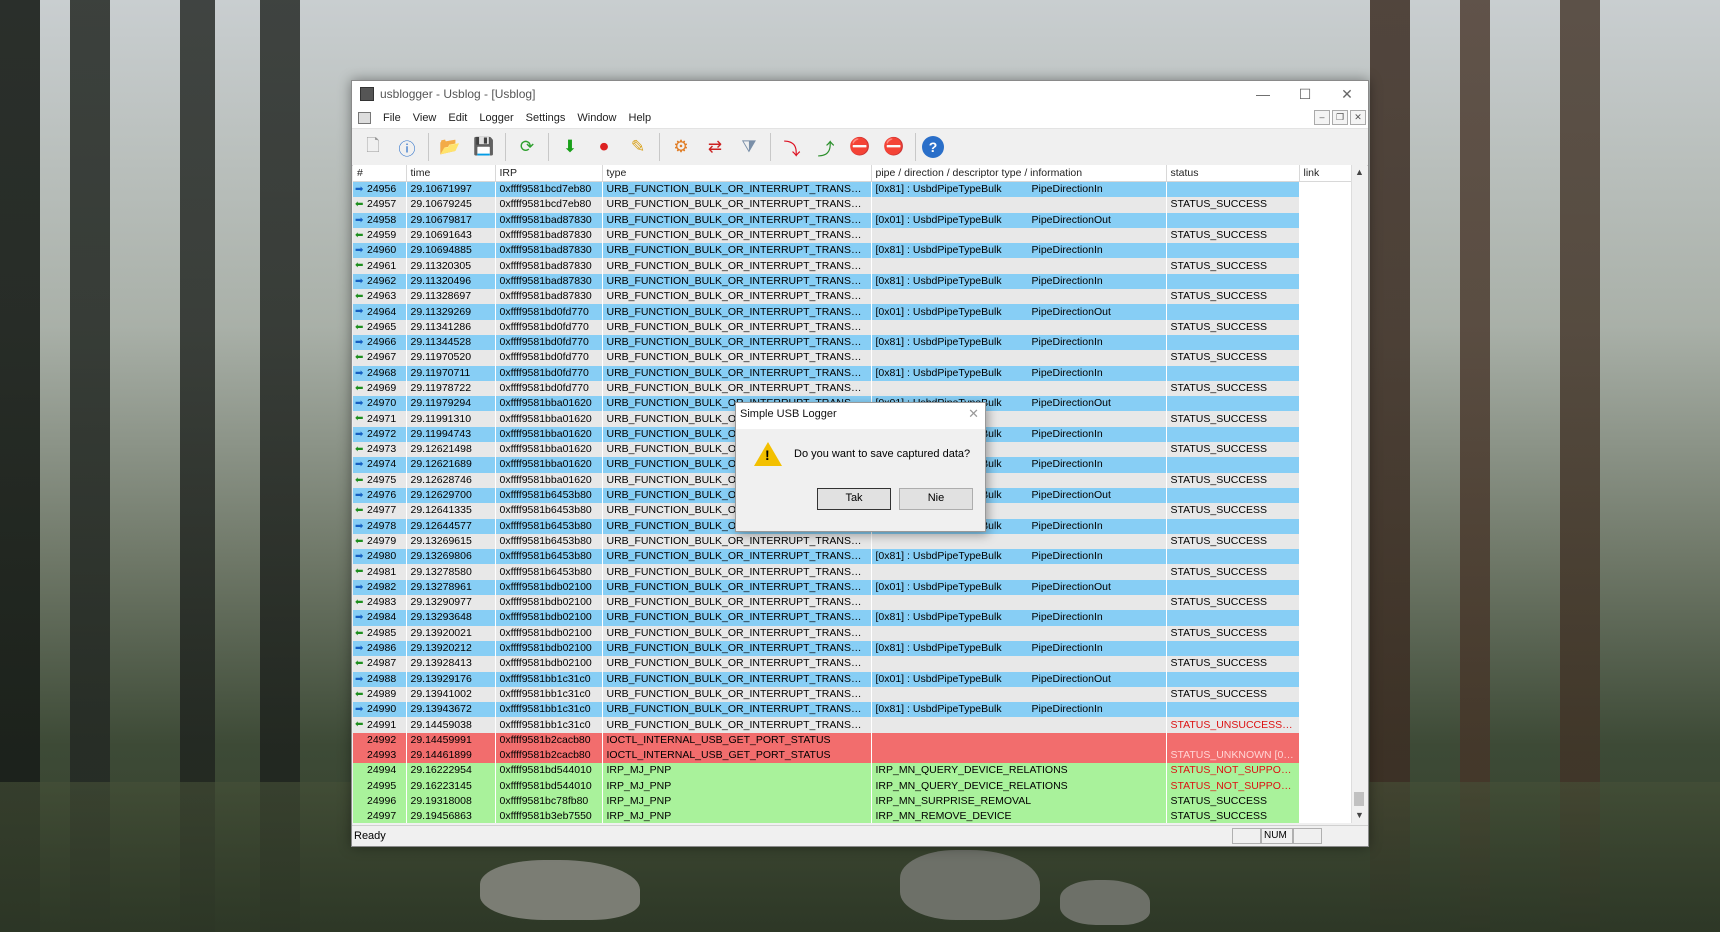 The width and height of the screenshot is (1720, 932). Describe the element at coordinates (1307, 836) in the screenshot. I see `status-panel-empty` at that location.